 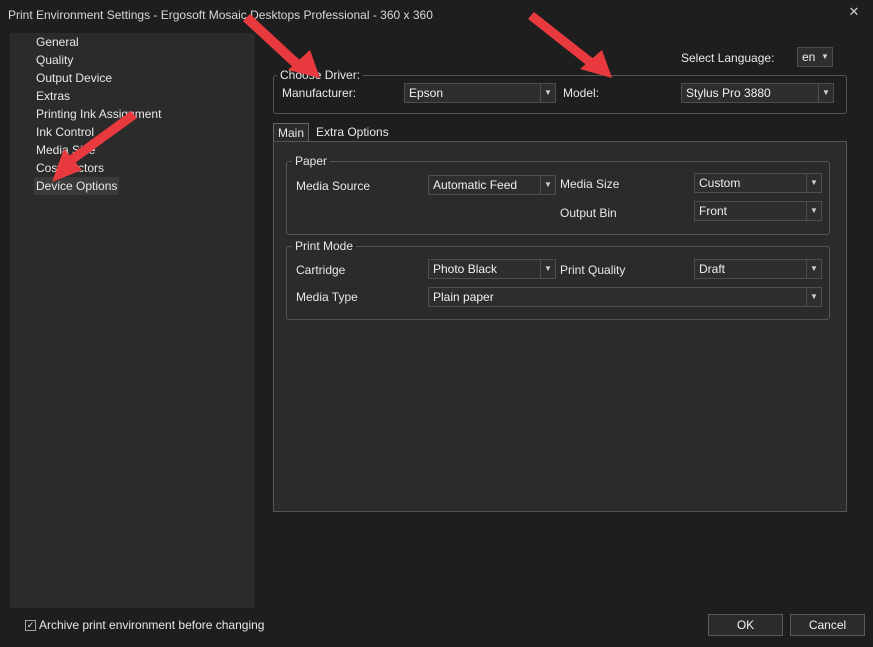 I want to click on media-type-select: Plain paper ▼, so click(x=625, y=297).